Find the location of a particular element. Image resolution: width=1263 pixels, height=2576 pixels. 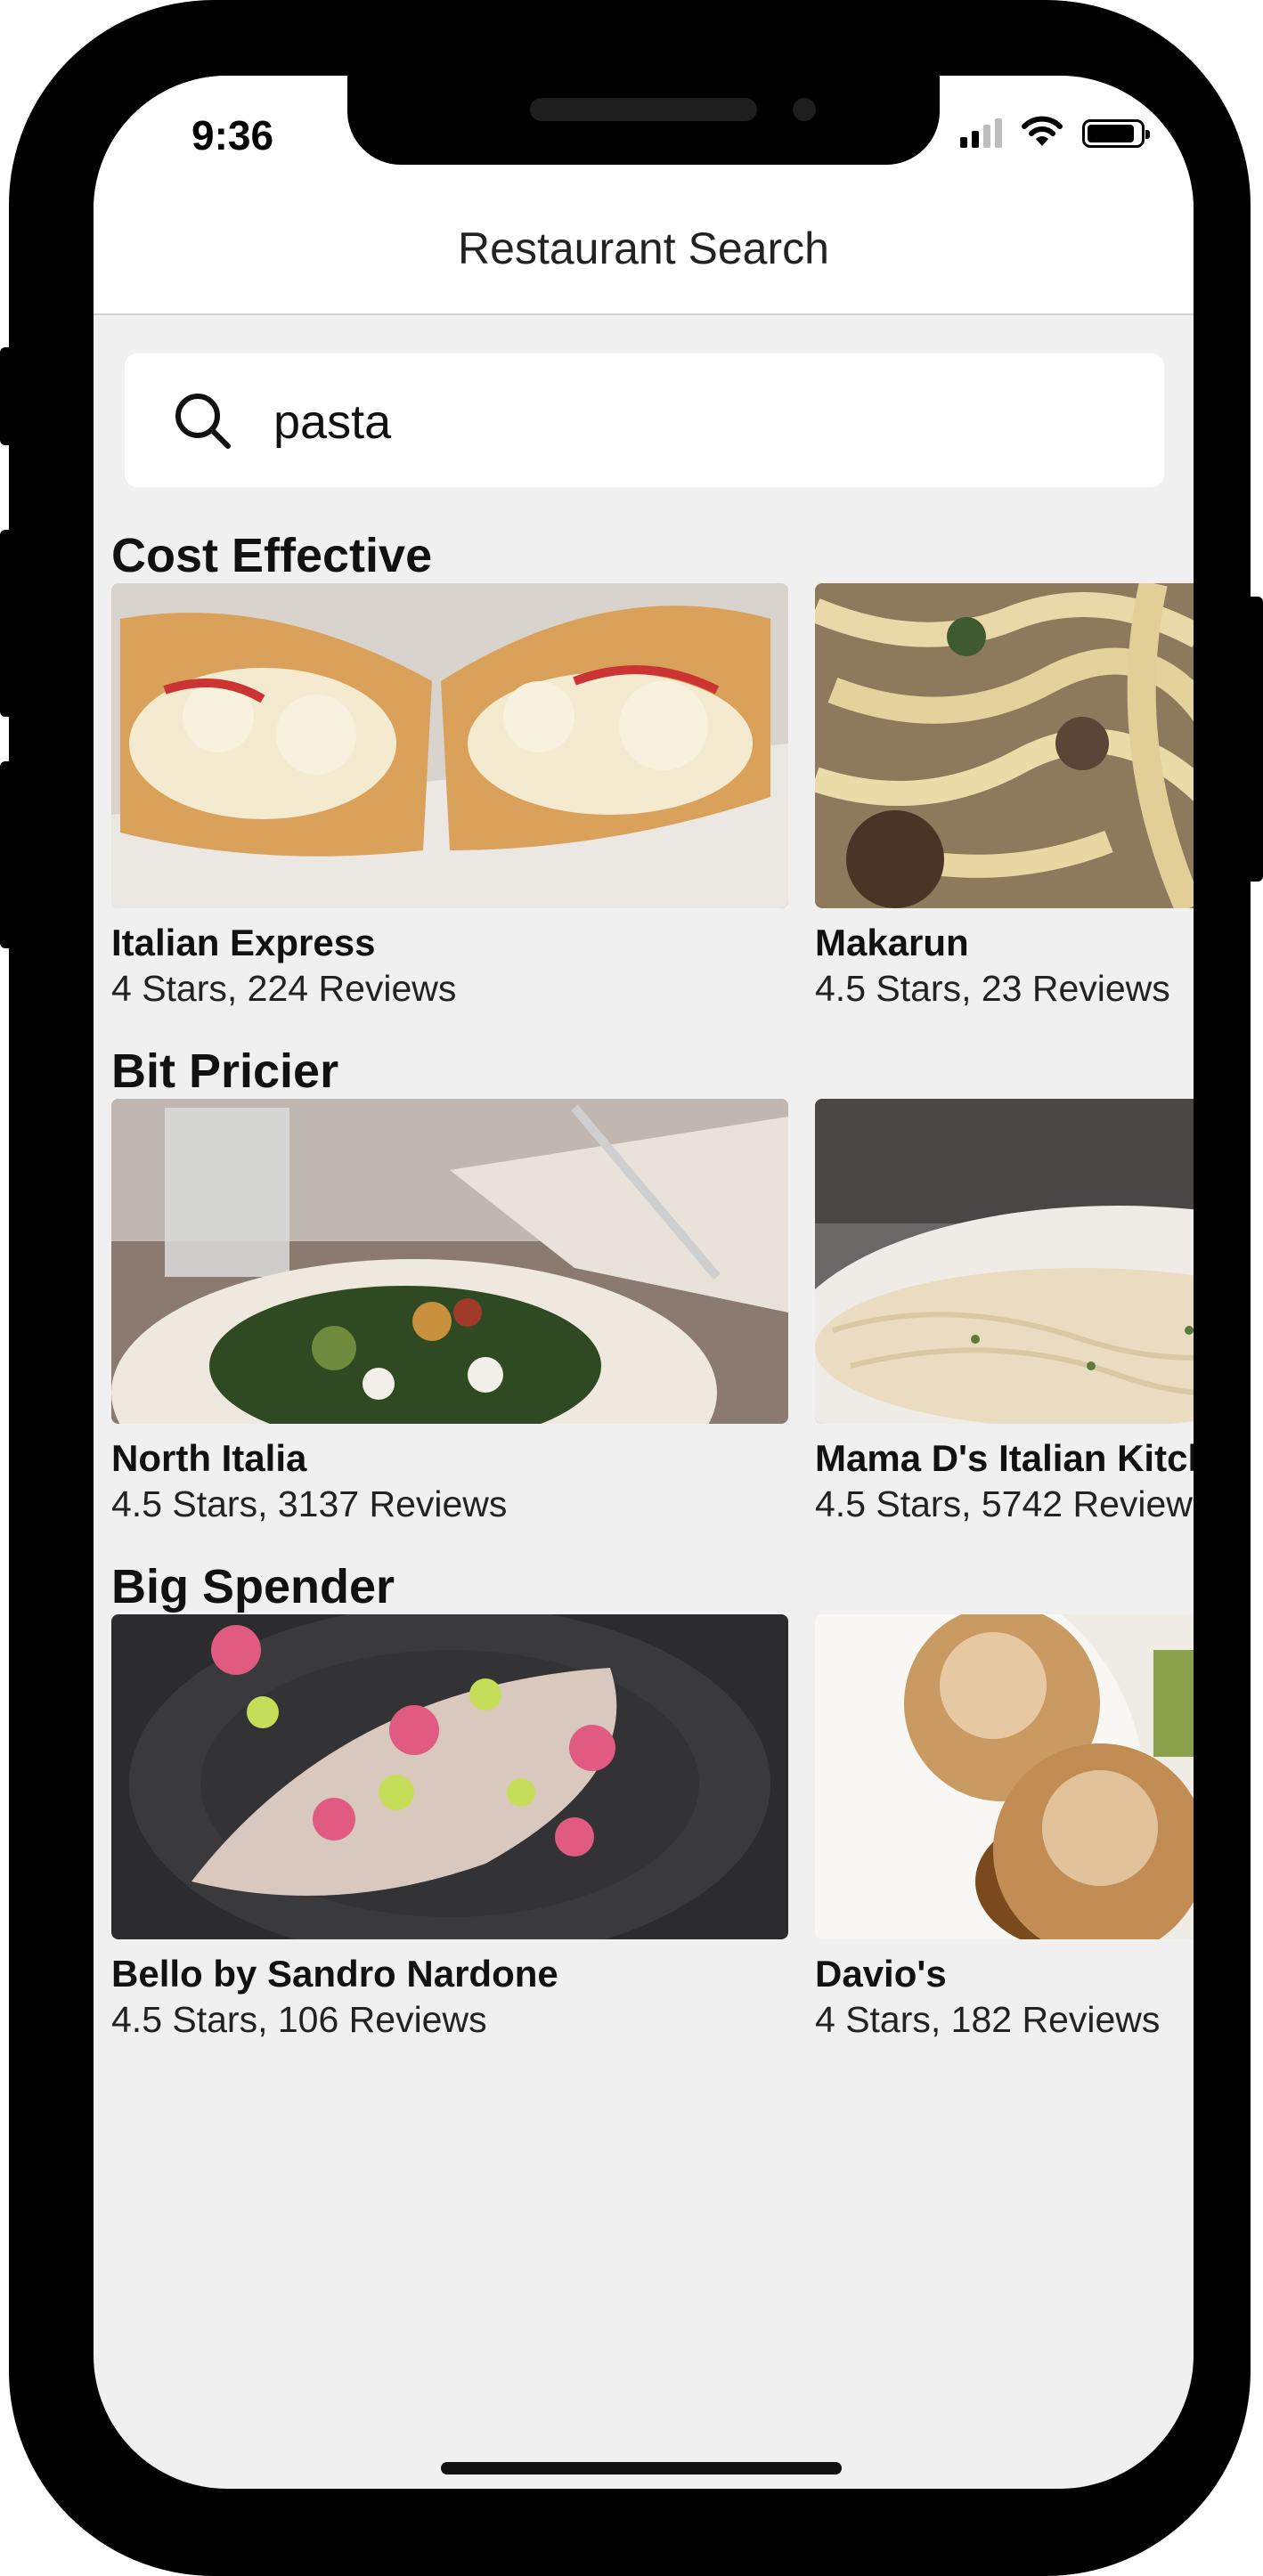

power-button is located at coordinates (1257, 739).